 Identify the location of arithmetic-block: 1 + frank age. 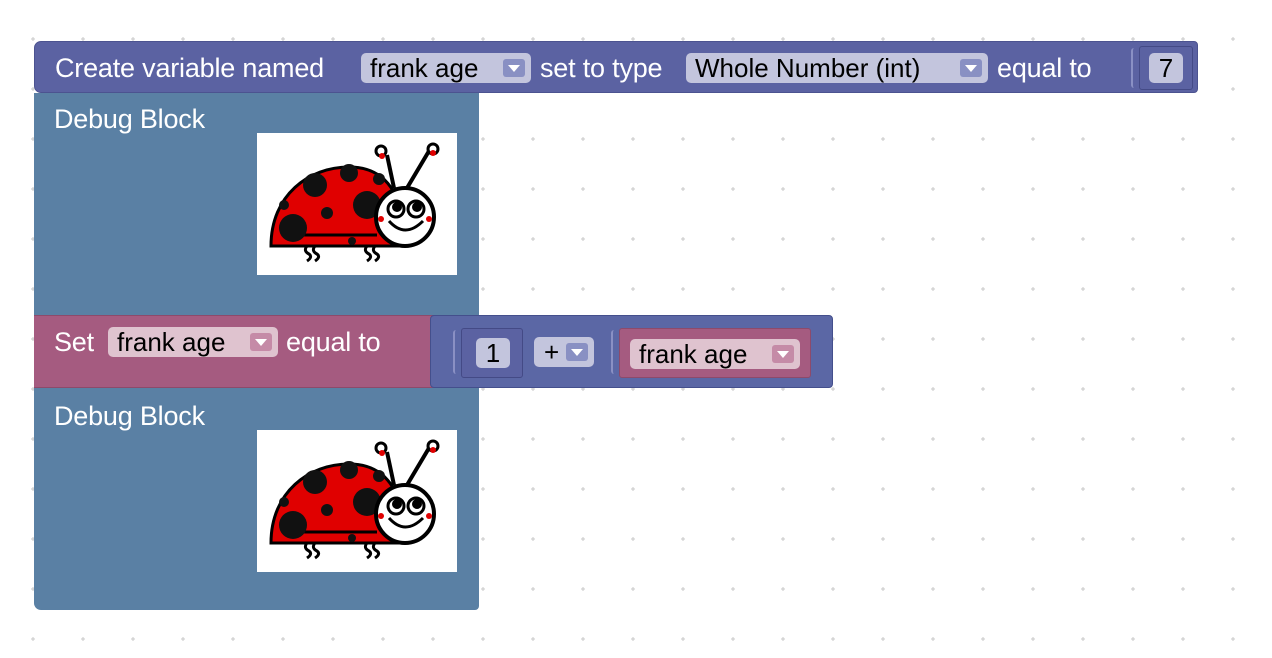
(631, 351).